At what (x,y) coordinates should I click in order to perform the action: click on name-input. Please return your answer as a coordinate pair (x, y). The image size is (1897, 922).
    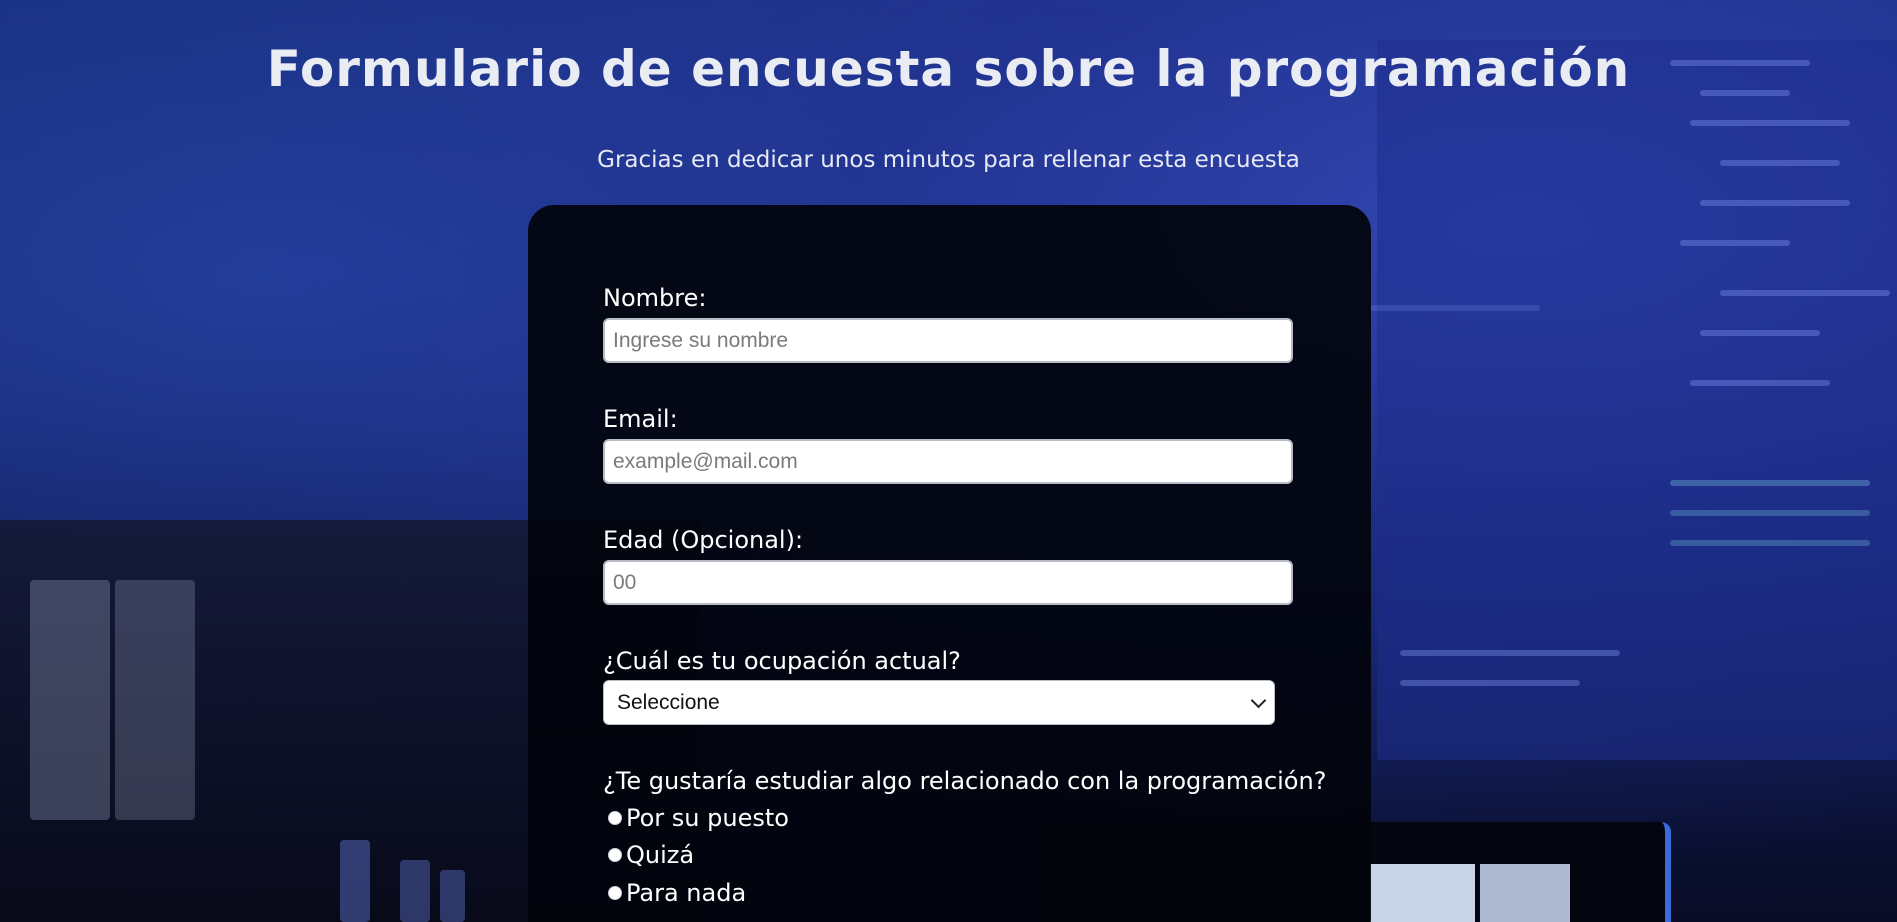
    Looking at the image, I should click on (948, 340).